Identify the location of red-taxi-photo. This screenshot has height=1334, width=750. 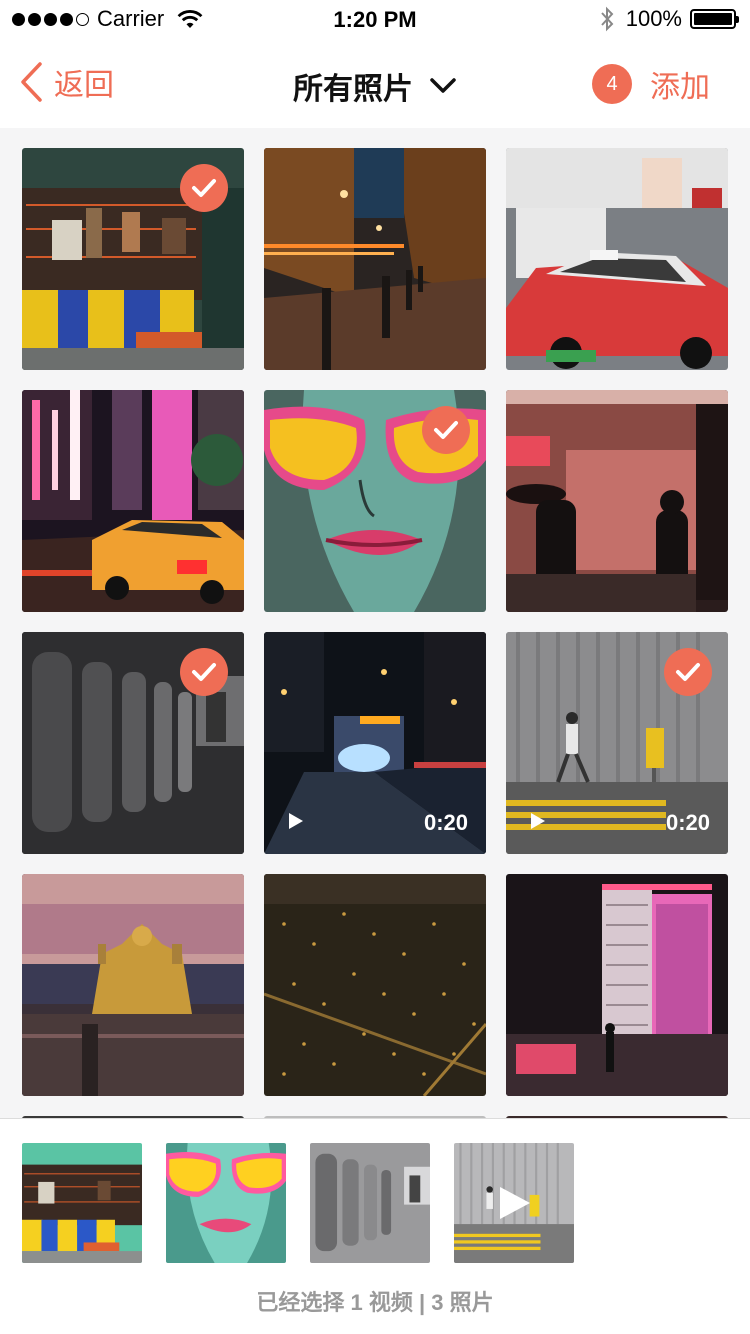
(617, 259).